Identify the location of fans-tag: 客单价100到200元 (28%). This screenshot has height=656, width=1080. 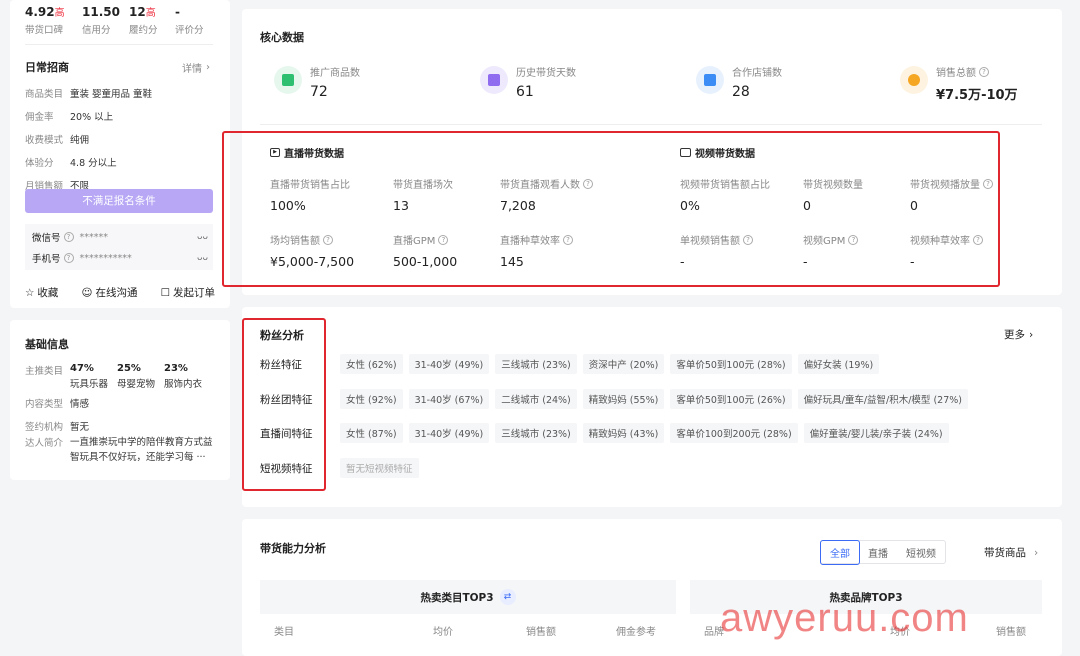
(734, 433).